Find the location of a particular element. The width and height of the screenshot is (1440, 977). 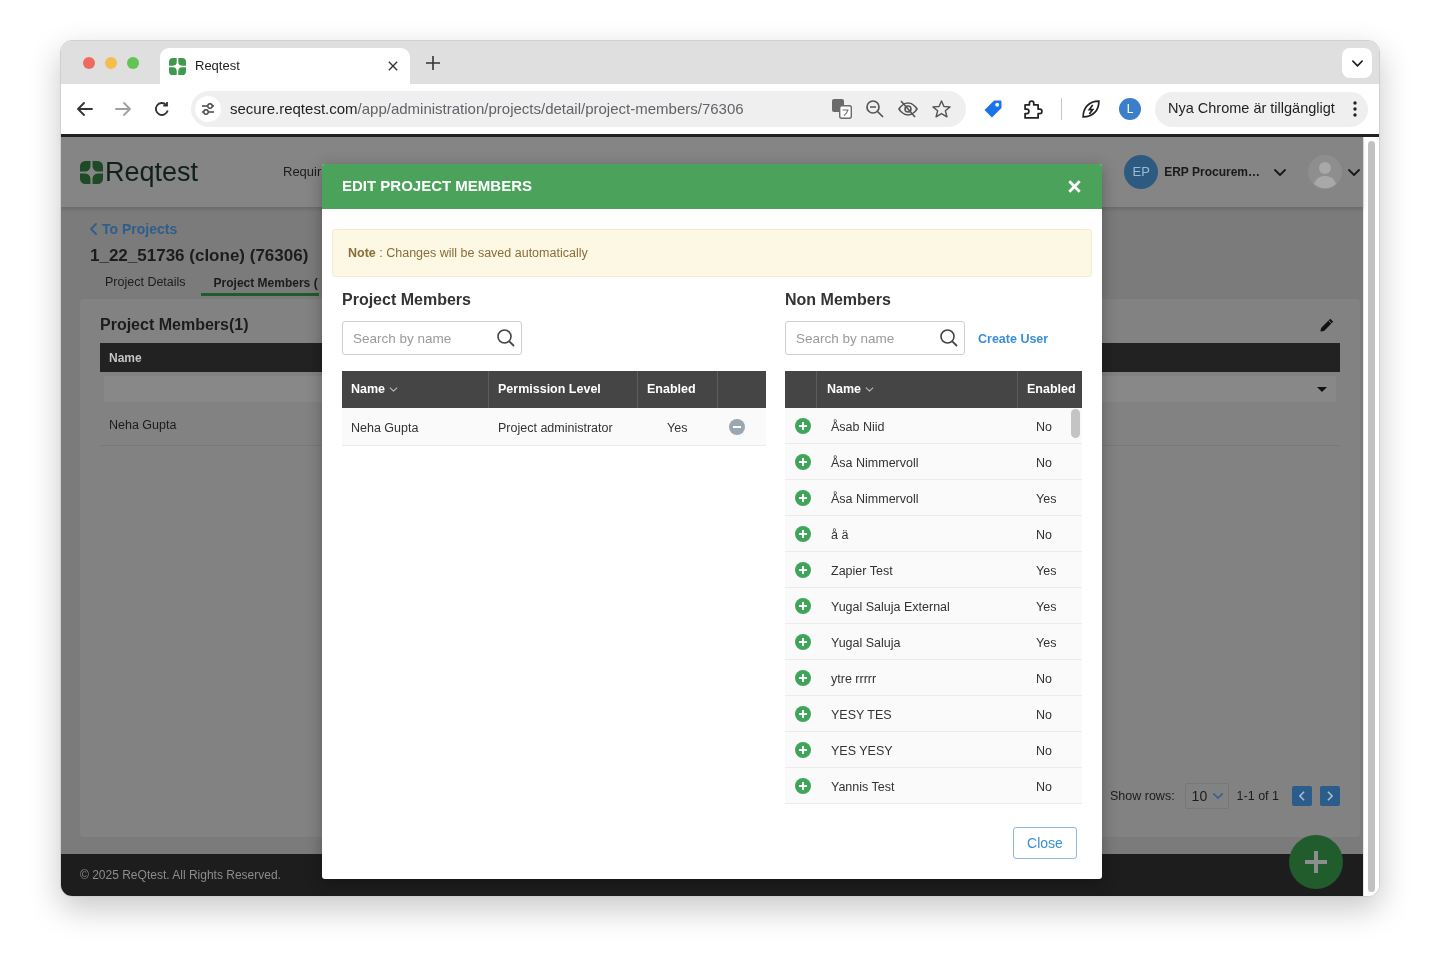

table-cell: Åsab Niid is located at coordinates (858, 426).